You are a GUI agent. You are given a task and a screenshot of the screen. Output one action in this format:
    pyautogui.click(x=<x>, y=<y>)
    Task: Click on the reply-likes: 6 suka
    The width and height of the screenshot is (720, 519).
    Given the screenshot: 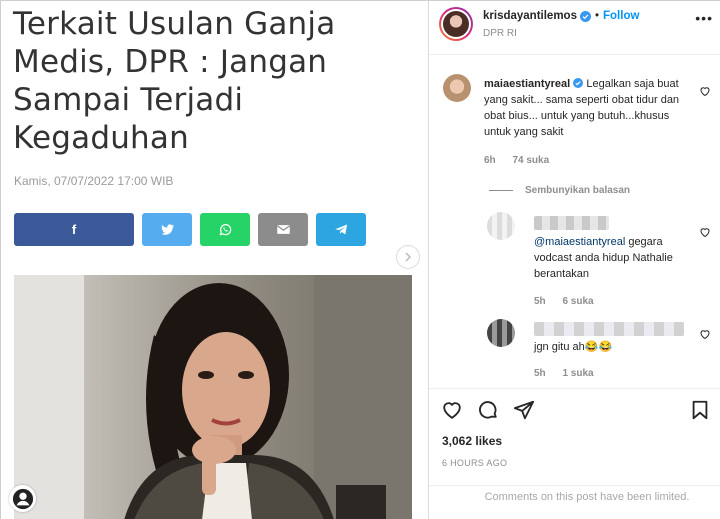 What is the action you would take?
    pyautogui.click(x=577, y=301)
    